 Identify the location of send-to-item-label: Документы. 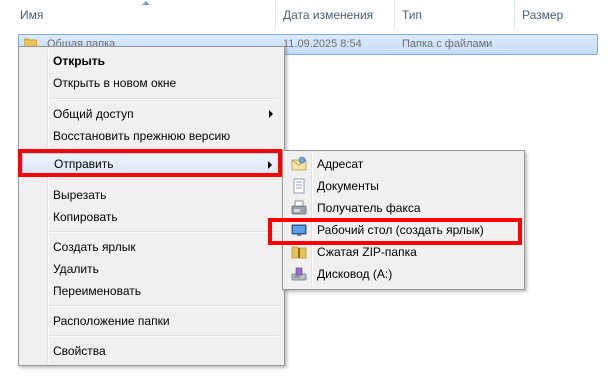
(348, 186).